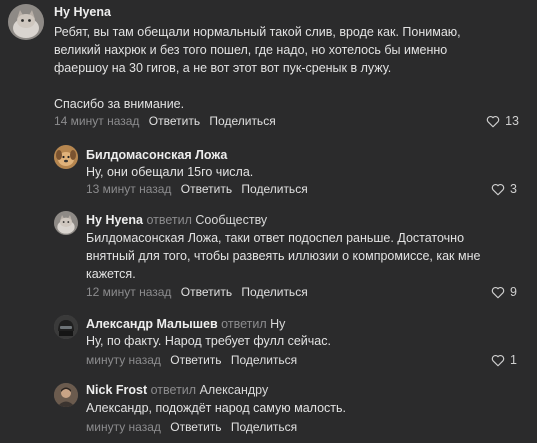 The width and height of the screenshot is (537, 443). Describe the element at coordinates (234, 390) in the screenshot. I see `reply-target: Александру` at that location.